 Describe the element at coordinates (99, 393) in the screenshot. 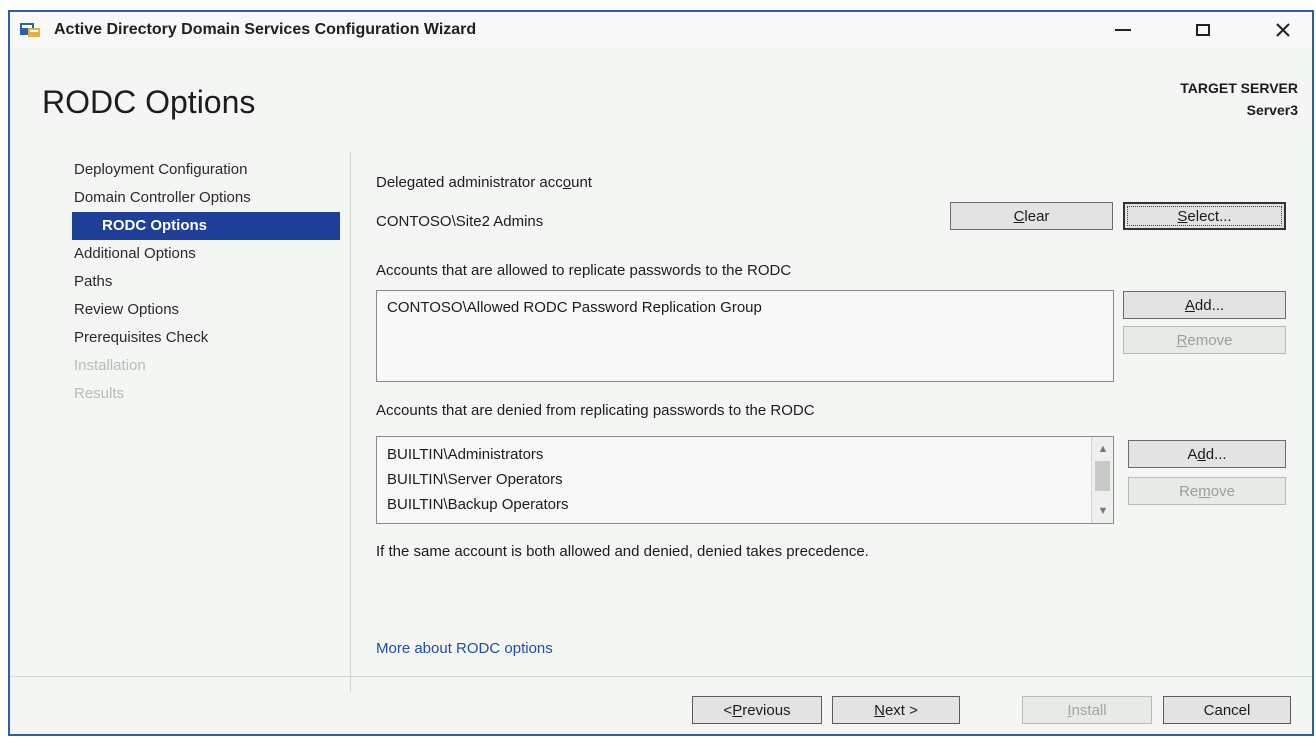

I see `nav-item-results: Results` at that location.